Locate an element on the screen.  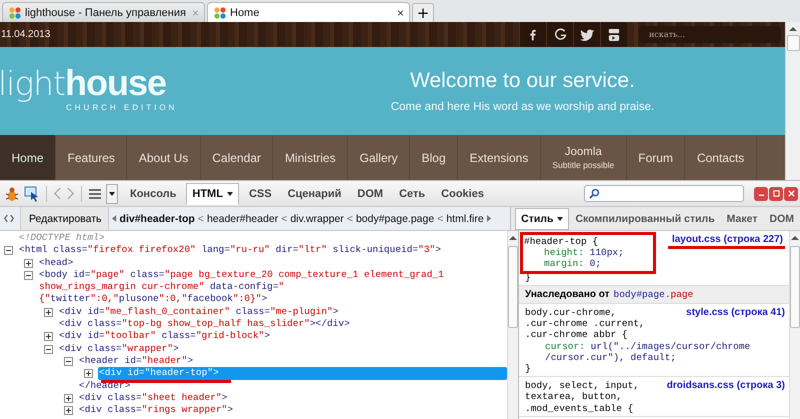
close-tab-button: × is located at coordinates (400, 13).